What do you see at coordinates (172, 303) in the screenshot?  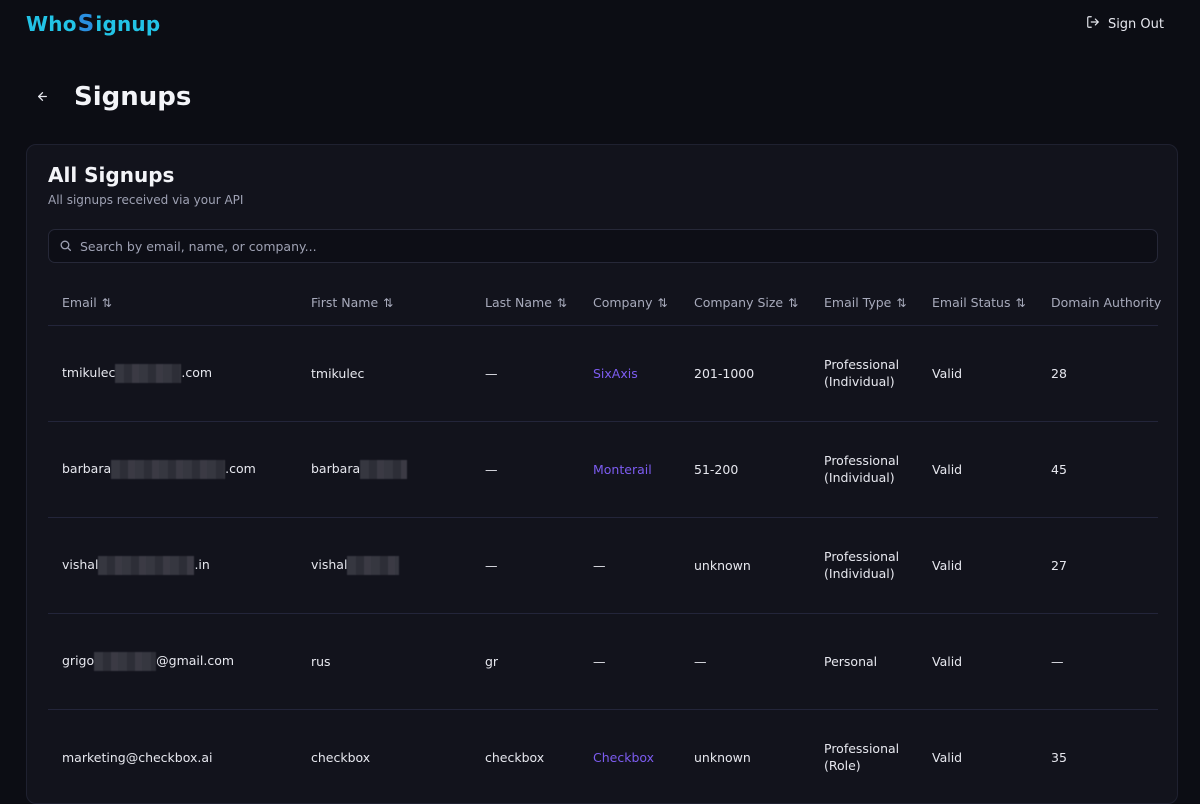 I see `column-header-email: Email ⇅` at bounding box center [172, 303].